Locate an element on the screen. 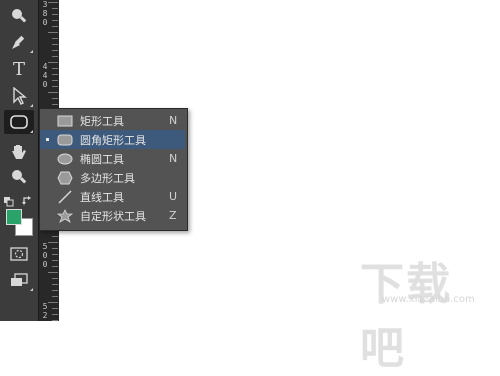 The image size is (500, 376). type-tool: T is located at coordinates (19, 69).